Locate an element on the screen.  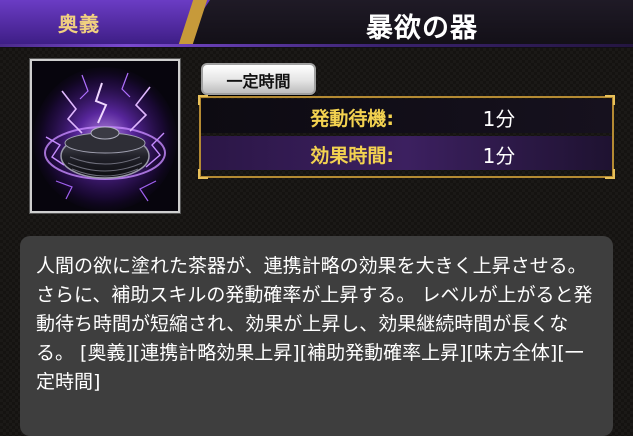
skill-stats: 発動待機: 1分 効果時間: 1分 is located at coordinates (406, 137).